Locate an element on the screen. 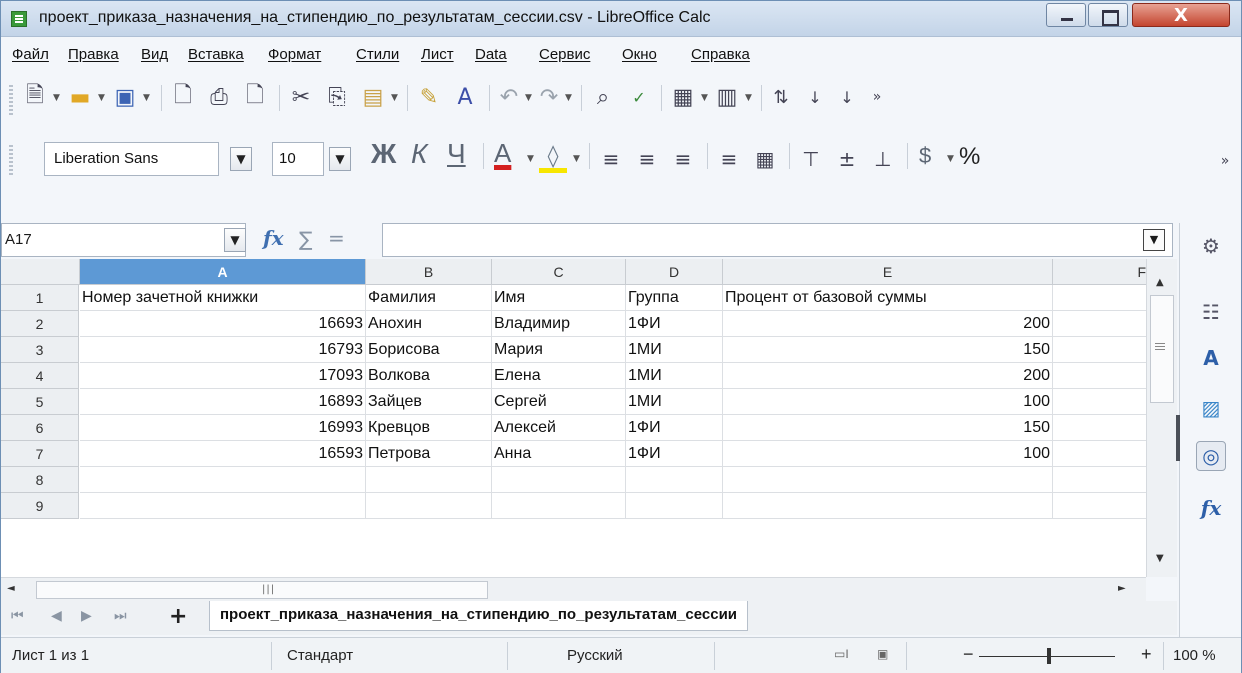  column-dropdown-icon: ▼ is located at coordinates (749, 98).